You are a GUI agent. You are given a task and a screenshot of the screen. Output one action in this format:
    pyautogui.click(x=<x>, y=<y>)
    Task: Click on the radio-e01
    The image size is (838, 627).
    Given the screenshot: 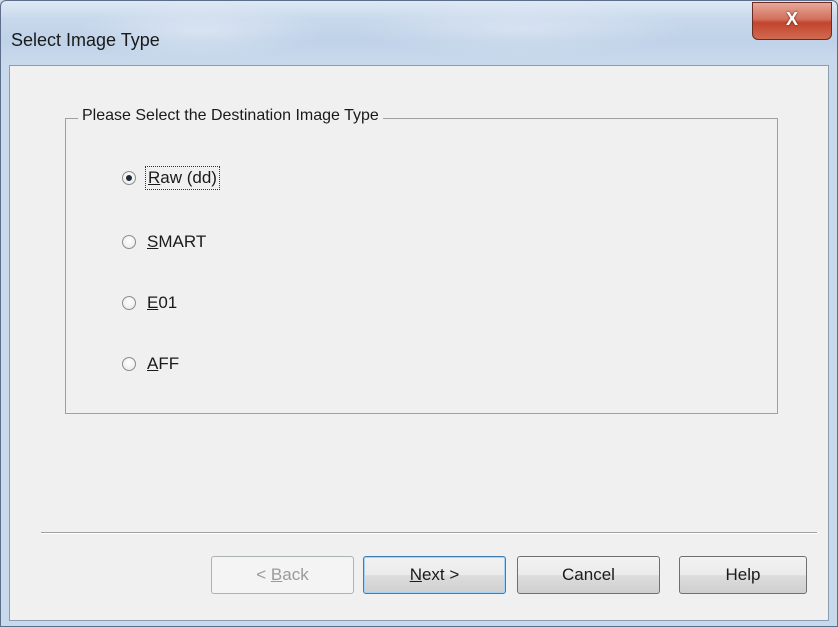 What is the action you would take?
    pyautogui.click(x=129, y=303)
    